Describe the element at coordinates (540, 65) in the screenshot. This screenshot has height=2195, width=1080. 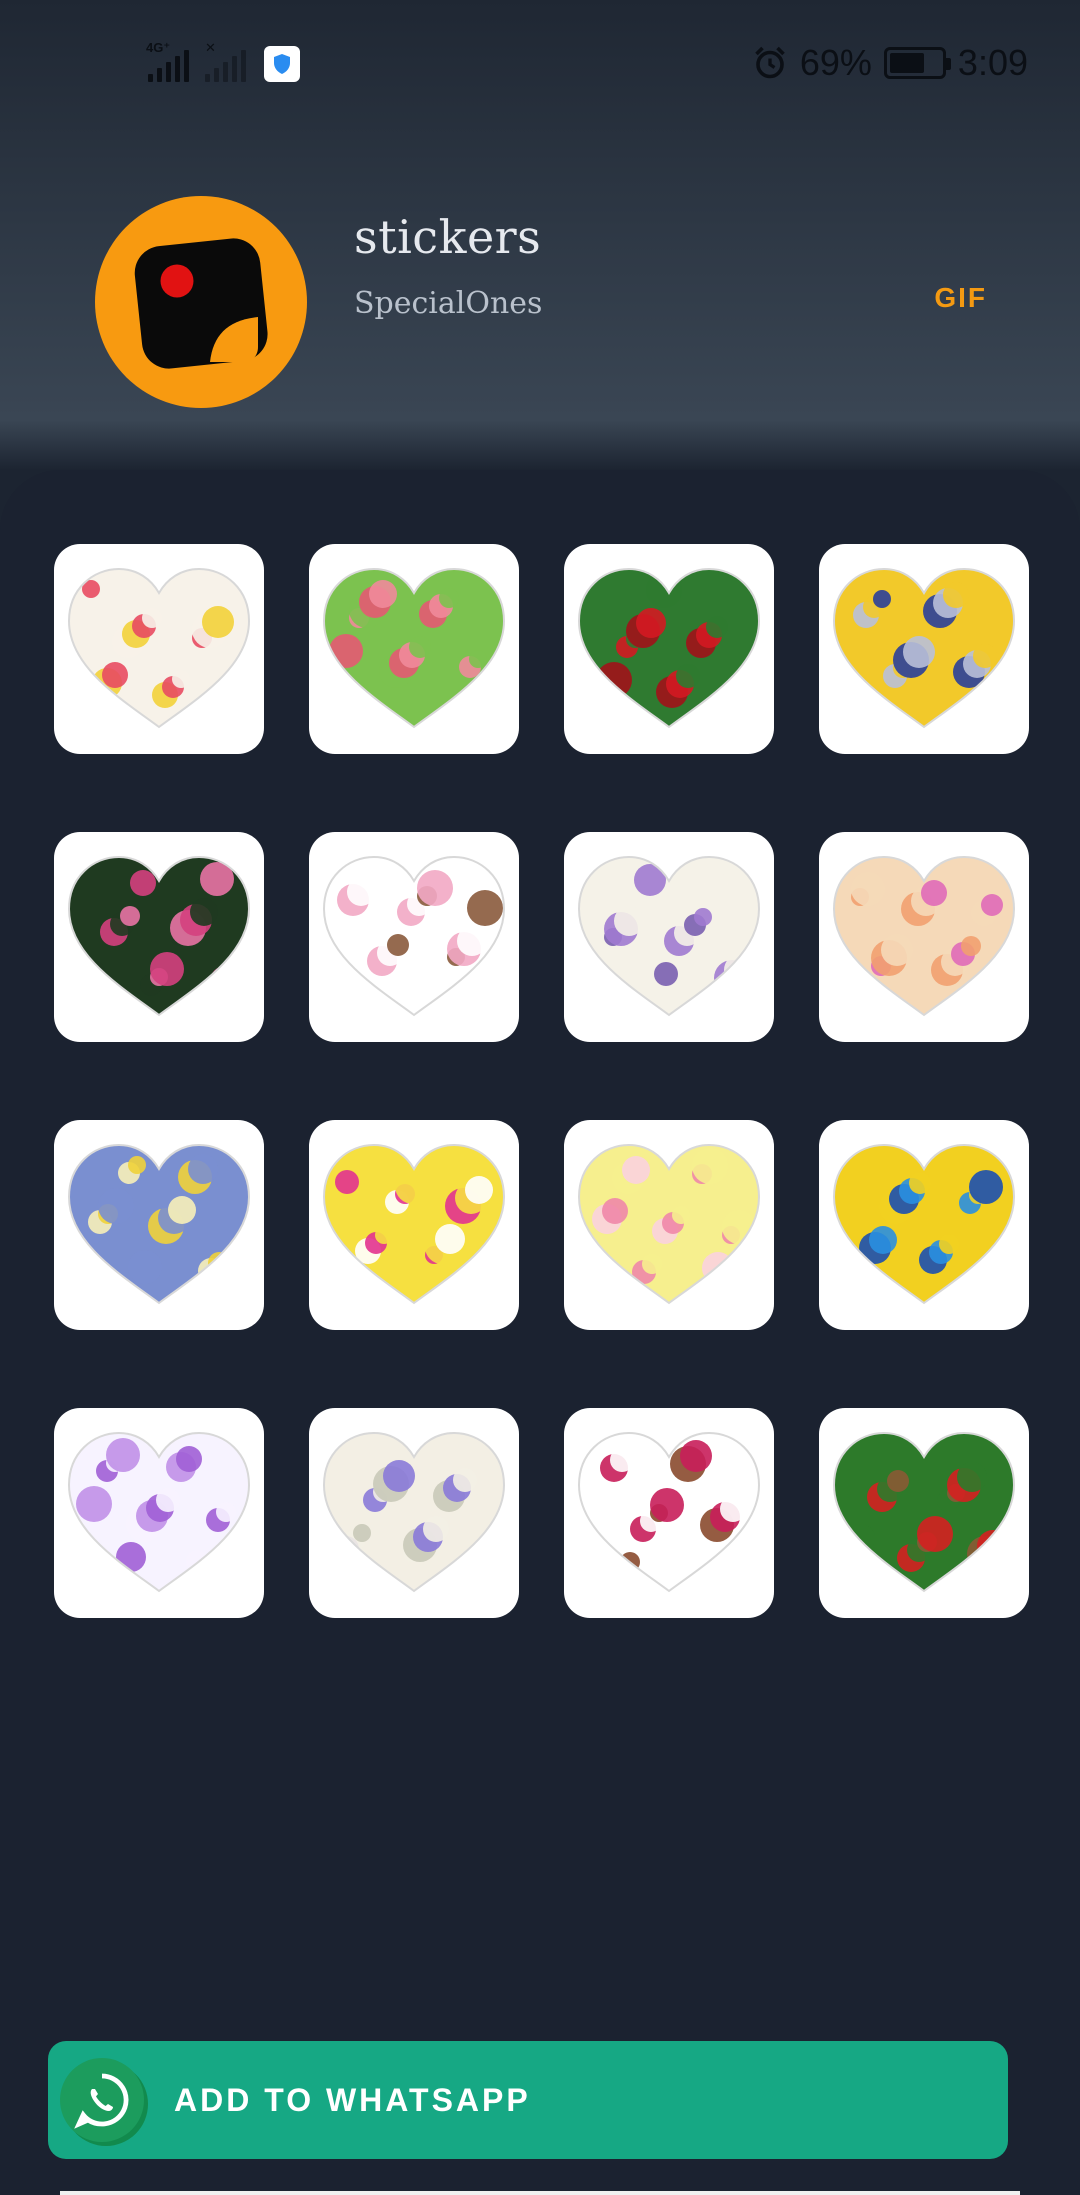
I see `status-bar: 4G⁺ ✕ 69% 3:09` at that location.